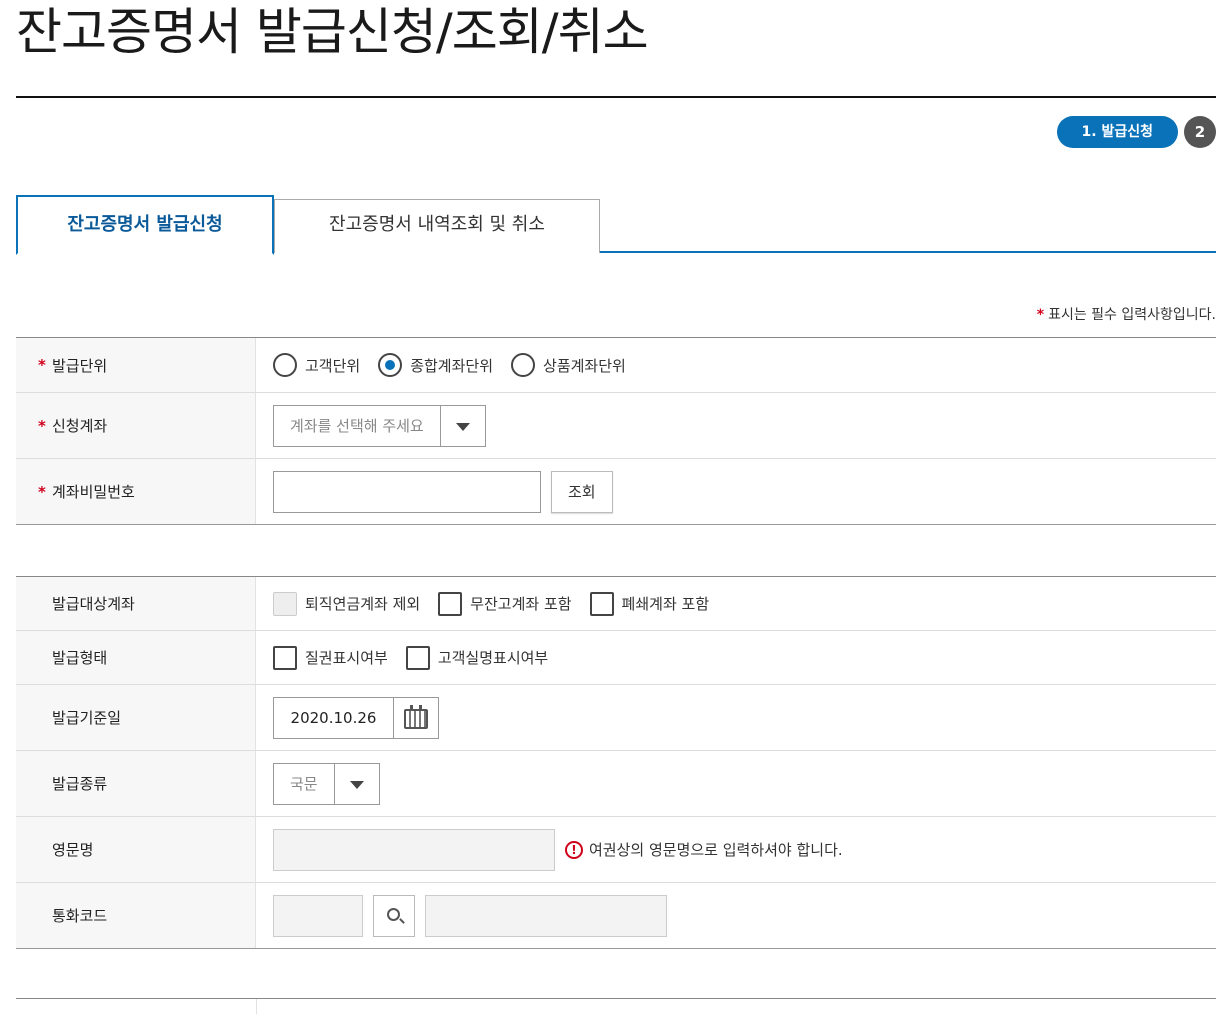 This screenshot has width=1228, height=1014. I want to click on row-base-date: 발급기준일 2020.10.26, so click(616, 718).